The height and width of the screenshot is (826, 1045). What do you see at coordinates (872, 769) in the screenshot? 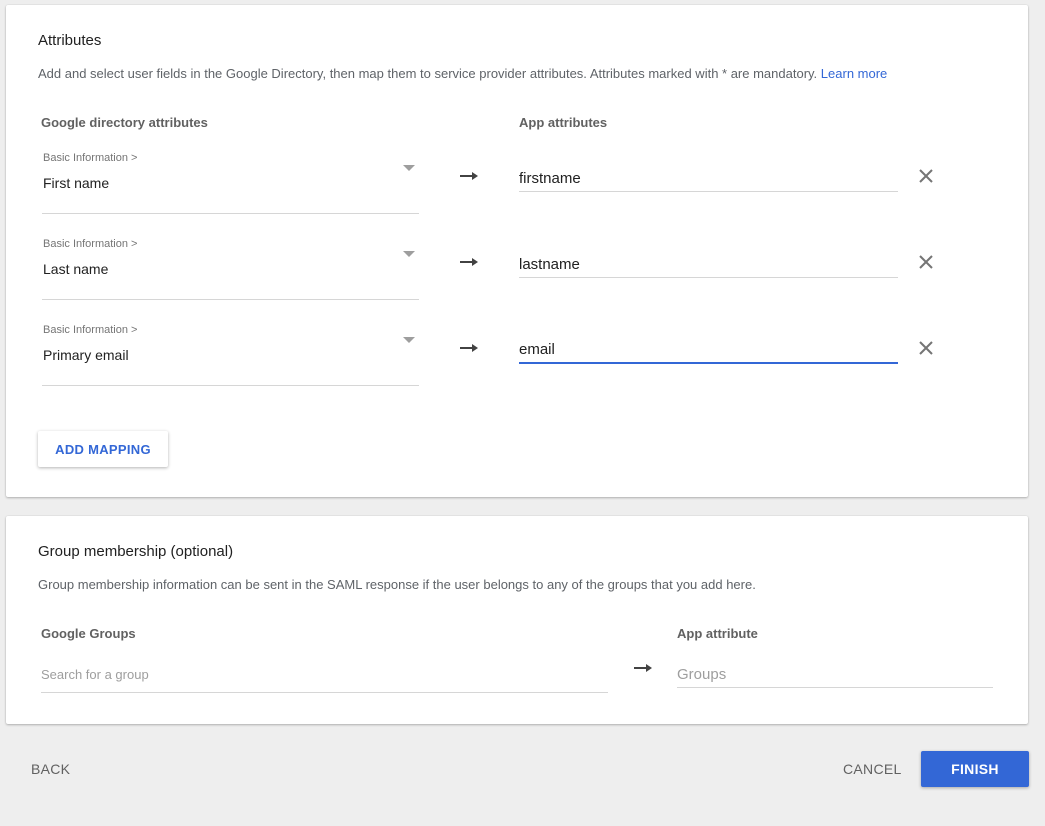
I see `cancel-button: CANCEL` at bounding box center [872, 769].